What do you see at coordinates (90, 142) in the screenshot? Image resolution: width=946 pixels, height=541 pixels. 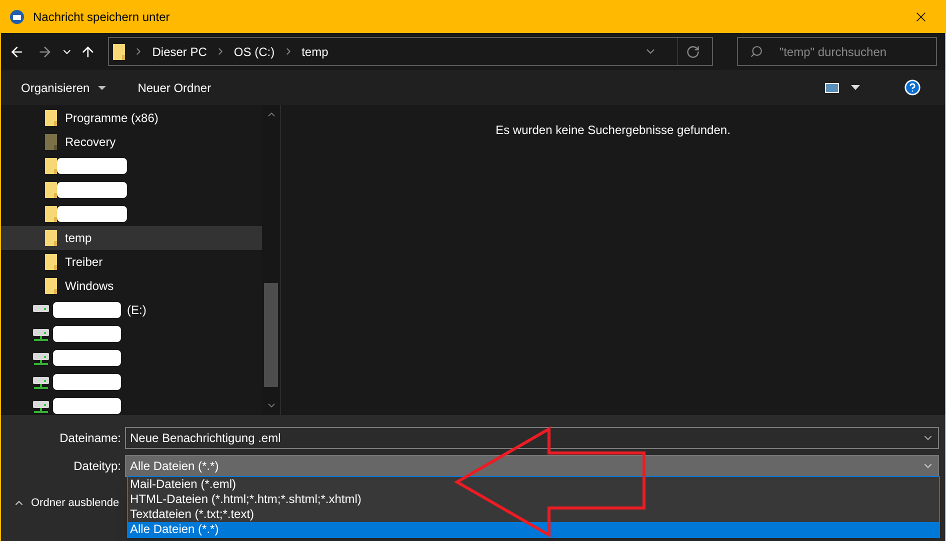 I see `tree-item-label: Recovery` at bounding box center [90, 142].